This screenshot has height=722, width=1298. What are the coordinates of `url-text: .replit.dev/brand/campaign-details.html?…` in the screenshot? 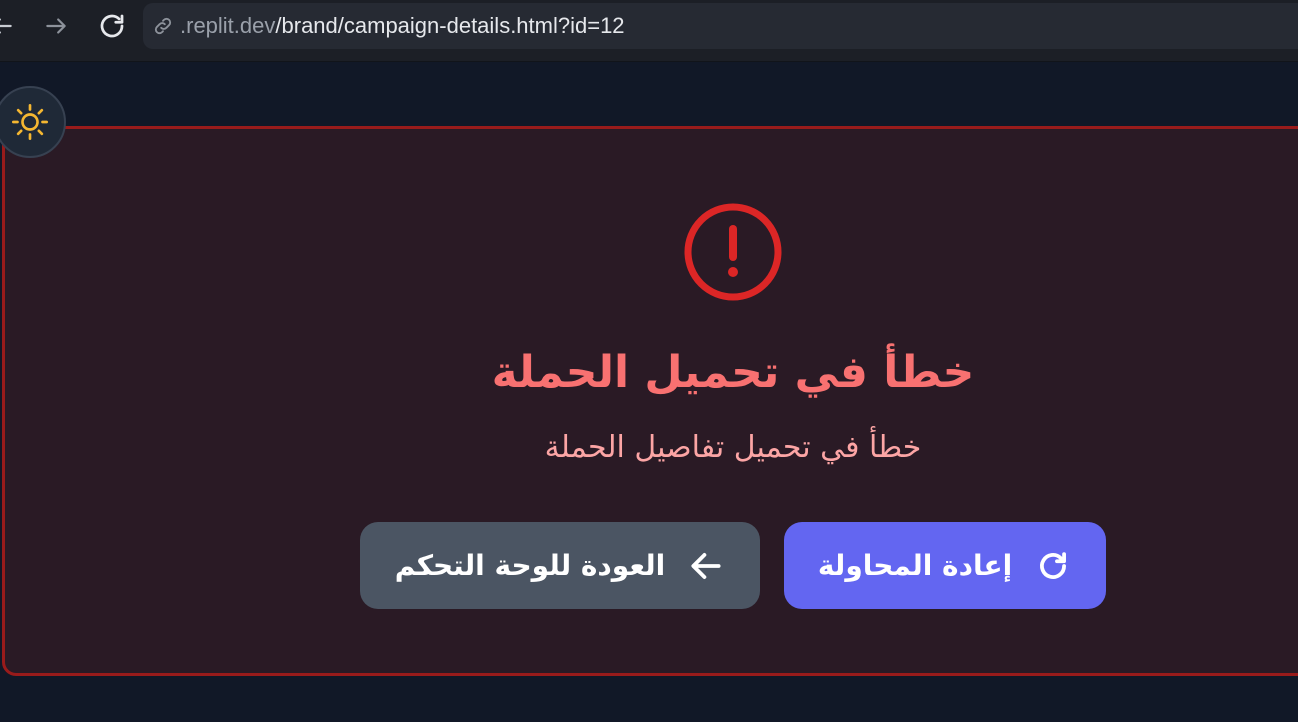 It's located at (402, 26).